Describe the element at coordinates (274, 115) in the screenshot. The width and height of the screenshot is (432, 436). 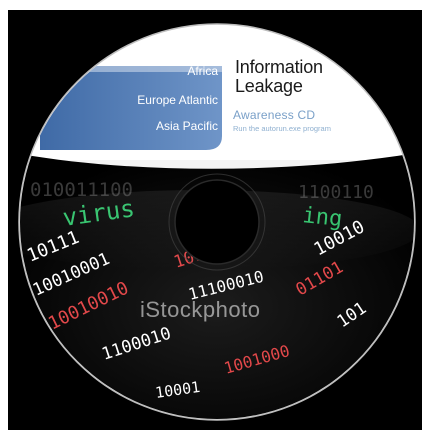
I see `cd-subtitle: Awareness CD` at that location.